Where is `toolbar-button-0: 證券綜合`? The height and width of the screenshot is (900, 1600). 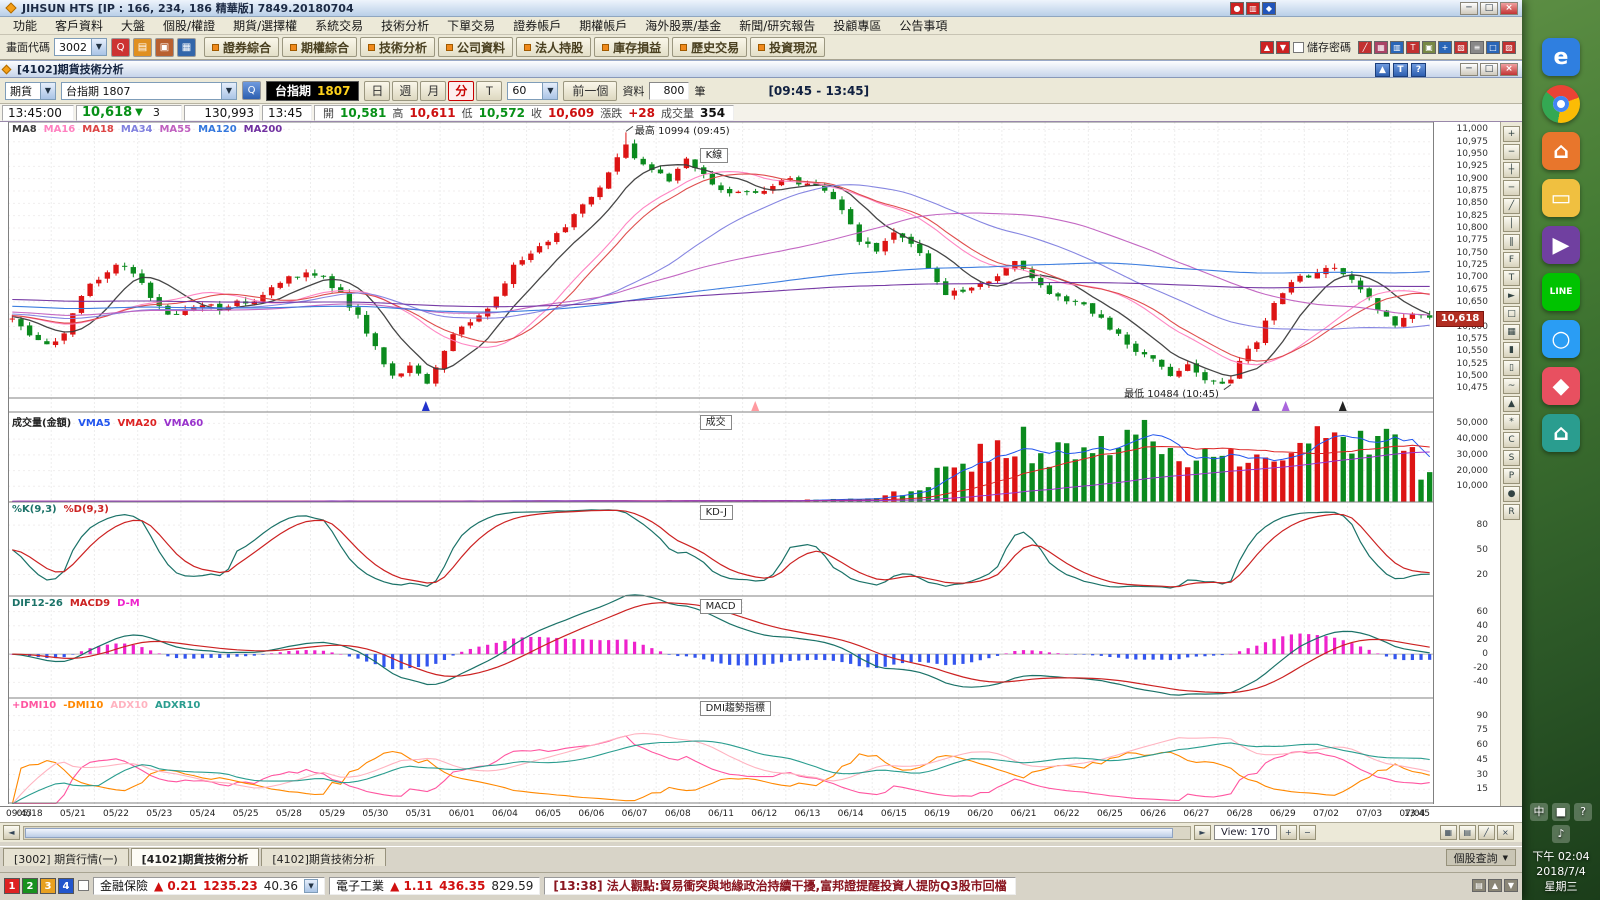 toolbar-button-0: 證券綜合 is located at coordinates (242, 47).